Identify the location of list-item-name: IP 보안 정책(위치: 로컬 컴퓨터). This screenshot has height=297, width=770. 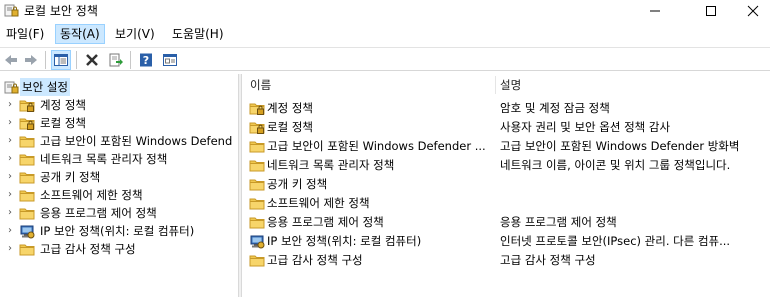
(344, 241).